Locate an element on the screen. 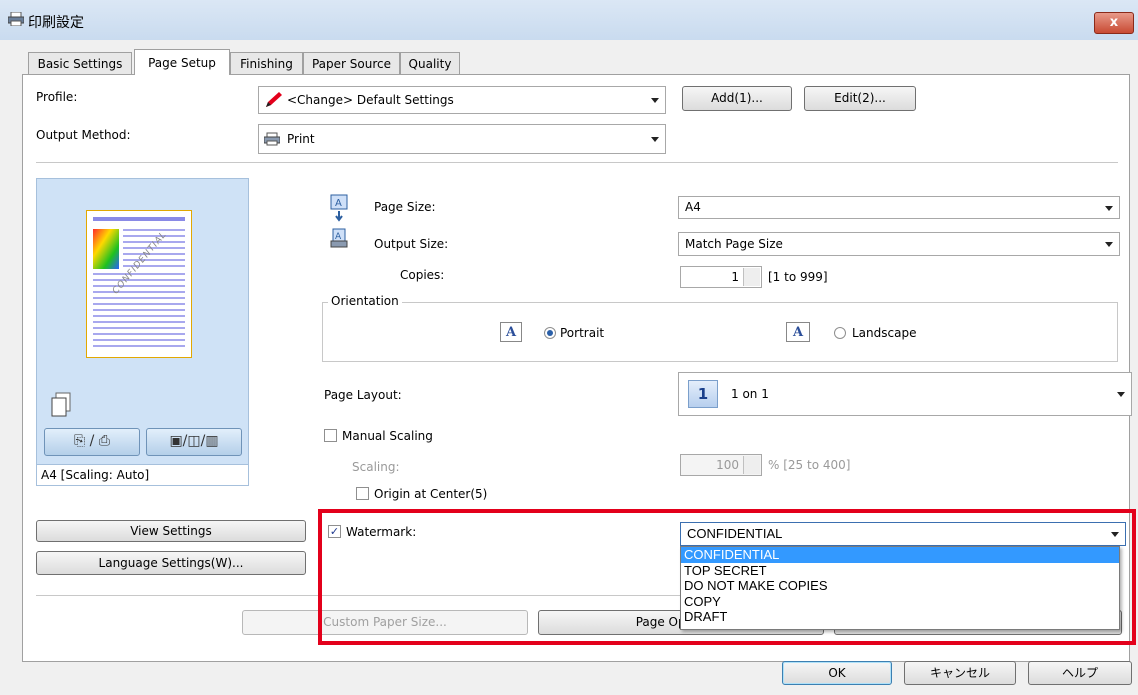 This screenshot has width=1138, height=695. tab-finishing: Finishing is located at coordinates (266, 63).